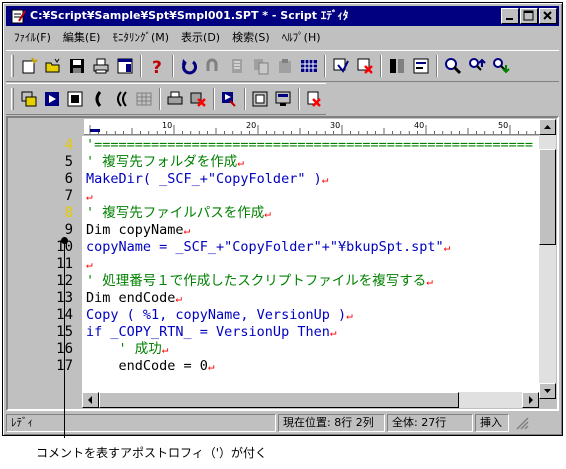  What do you see at coordinates (207, 179) in the screenshot?
I see `code-line: MakeDir( _SCF_+"CopyFolder" )↵` at bounding box center [207, 179].